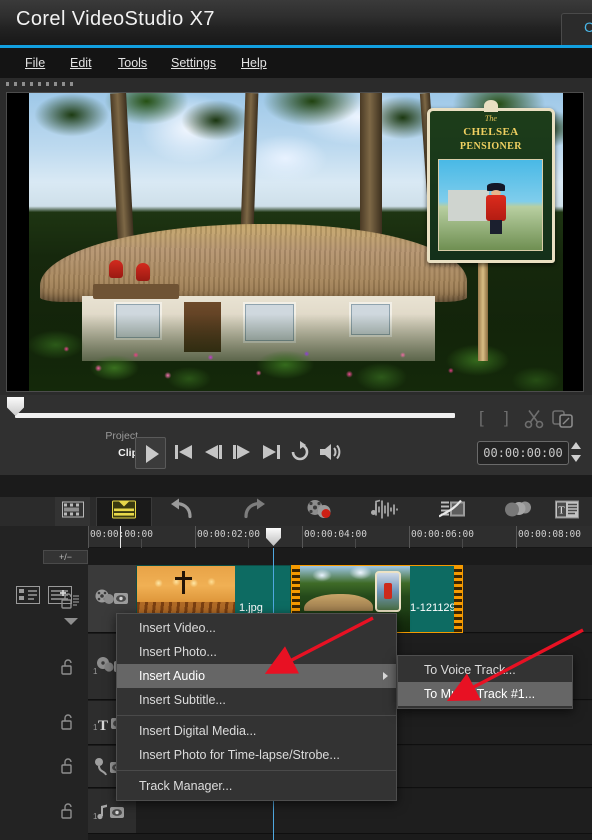  I want to click on copy-icon, so click(562, 419).